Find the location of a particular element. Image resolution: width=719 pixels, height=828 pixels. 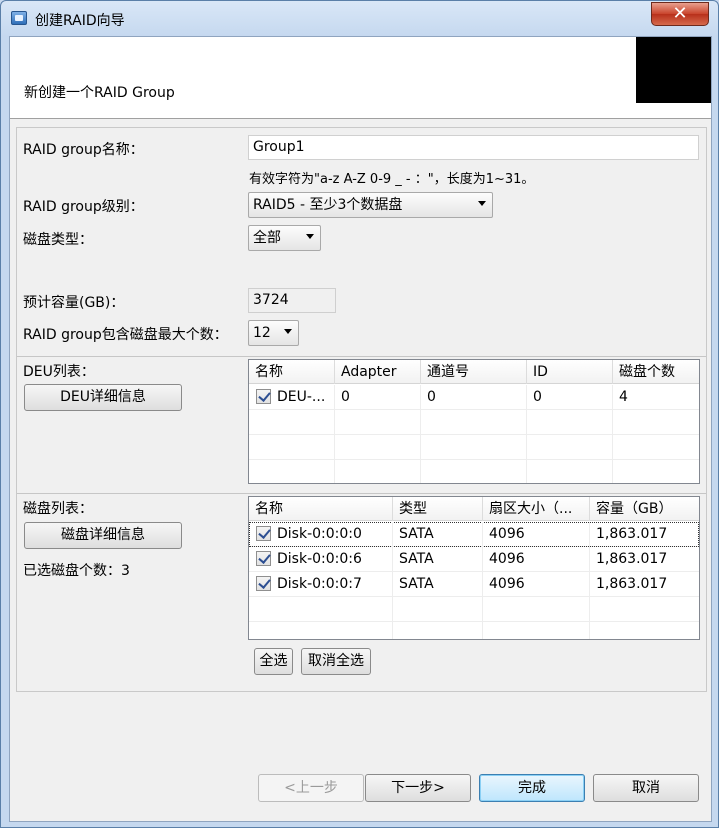

deu-adapter: 0 is located at coordinates (378, 397).